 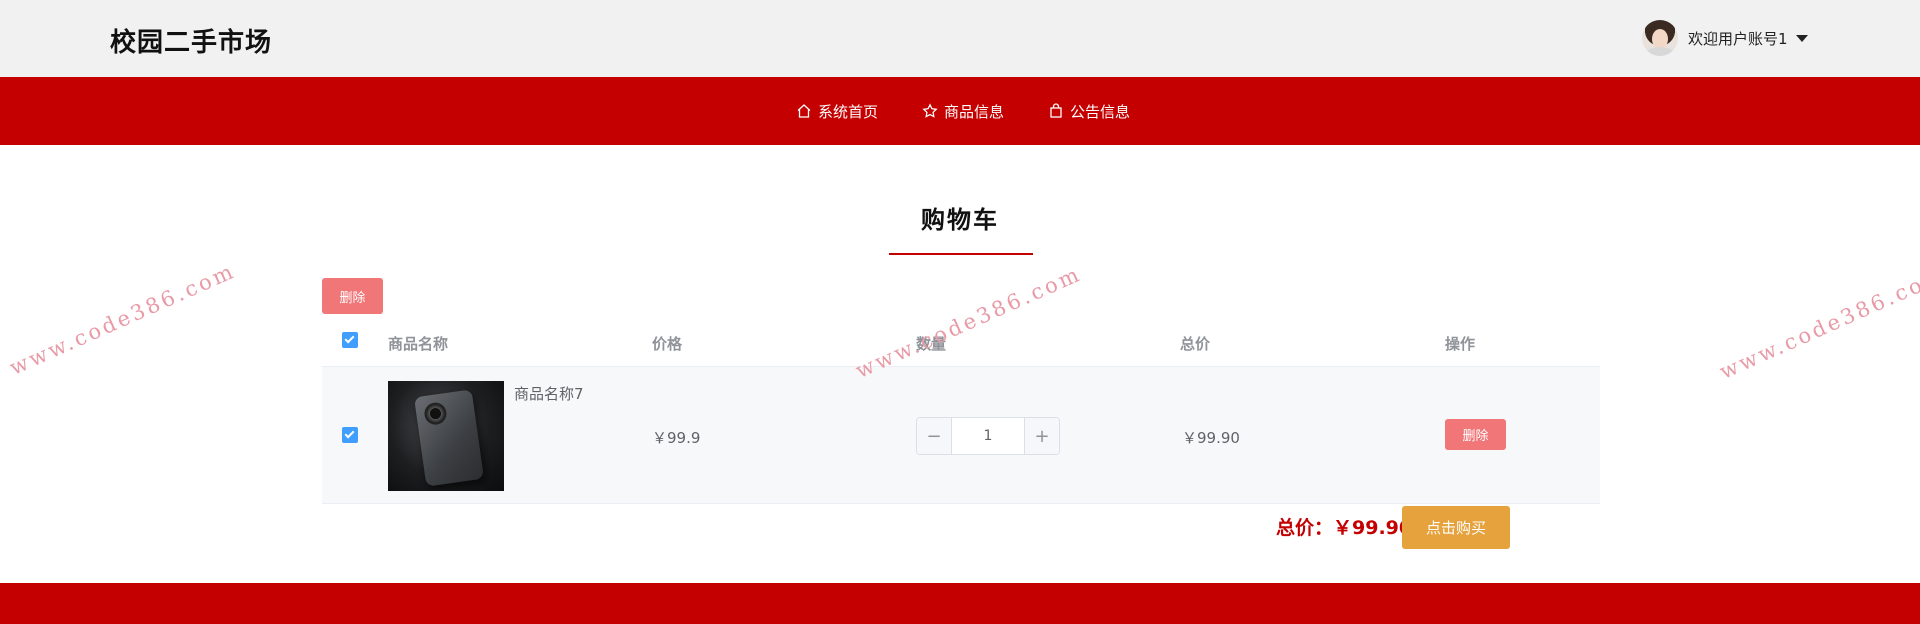 I want to click on nav-item-label: 公告信息, so click(x=1100, y=111).